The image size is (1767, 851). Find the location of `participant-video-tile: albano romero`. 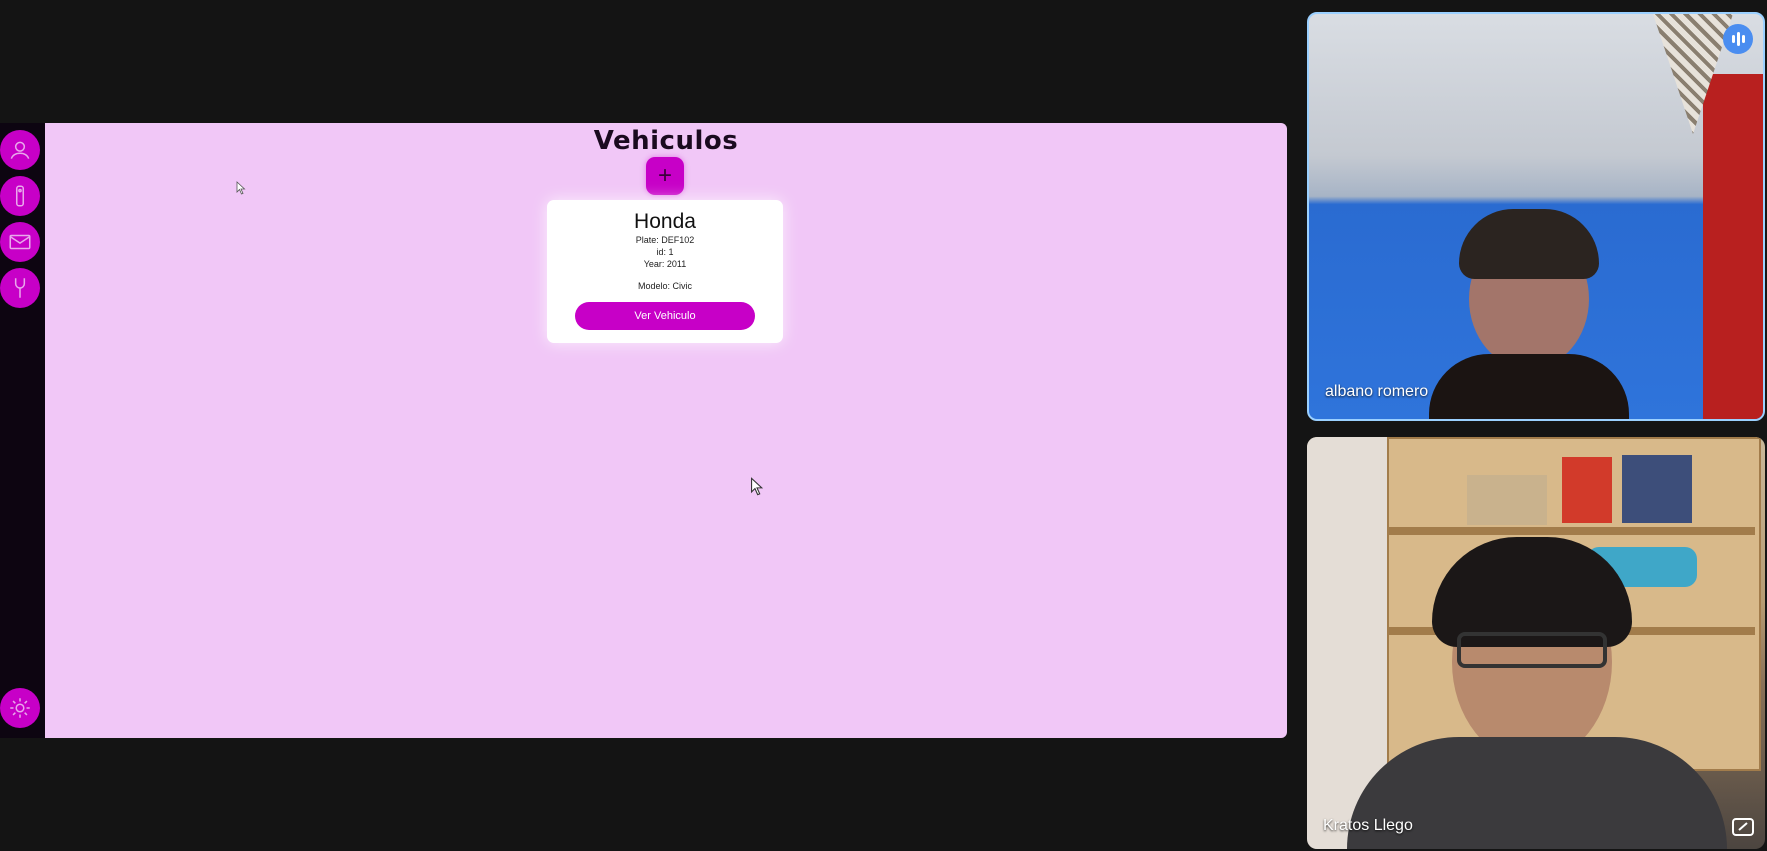

participant-video-tile: albano romero is located at coordinates (1536, 216).